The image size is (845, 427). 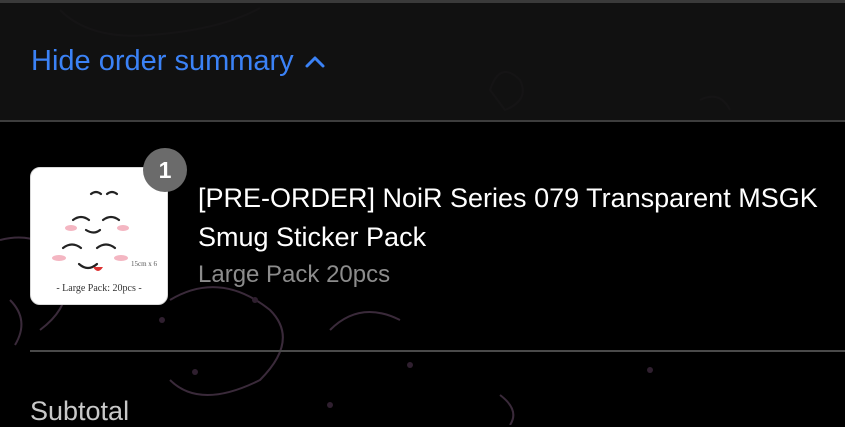 I want to click on product-thumbnail: 15cm x 6 - Large Pack: 20pcs -, so click(x=99, y=236).